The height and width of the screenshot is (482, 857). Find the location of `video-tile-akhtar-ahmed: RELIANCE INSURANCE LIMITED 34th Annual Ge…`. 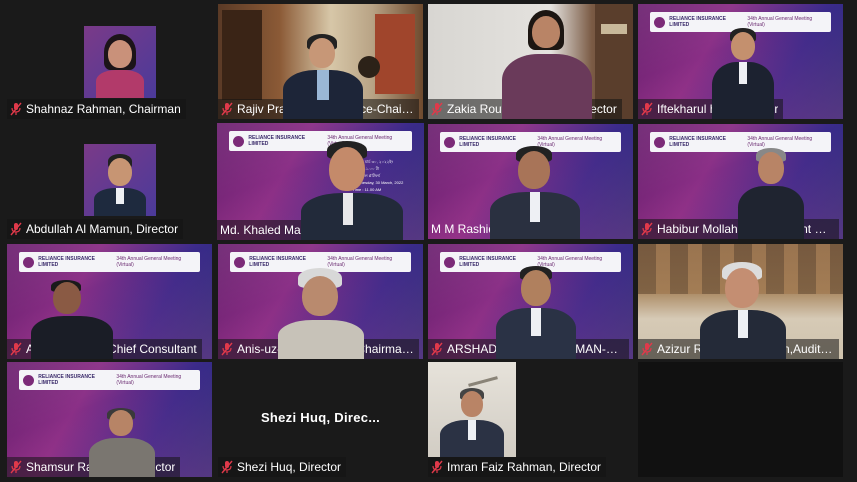

video-tile-akhtar-ahmed: RELIANCE INSURANCE LIMITED 34th Annual Ge… is located at coordinates (109, 301).